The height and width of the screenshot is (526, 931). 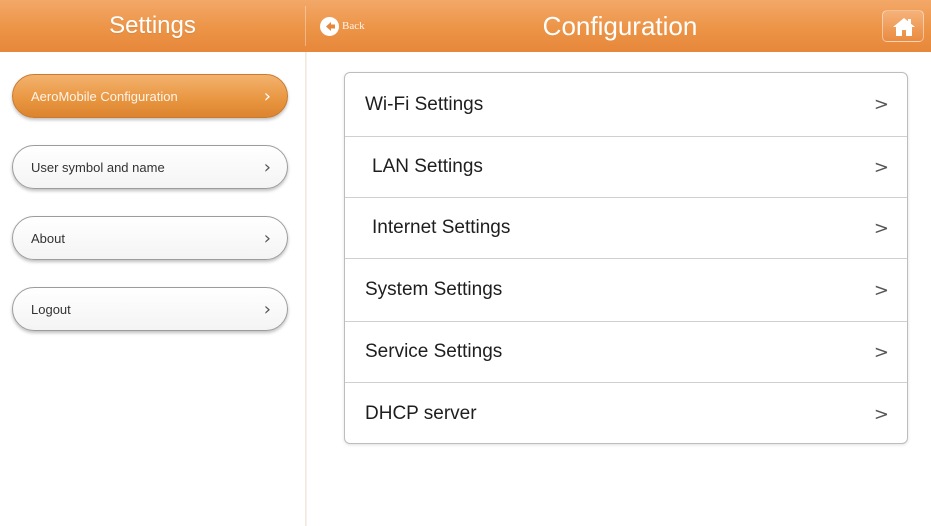 What do you see at coordinates (305, 26) in the screenshot?
I see `header-divider` at bounding box center [305, 26].